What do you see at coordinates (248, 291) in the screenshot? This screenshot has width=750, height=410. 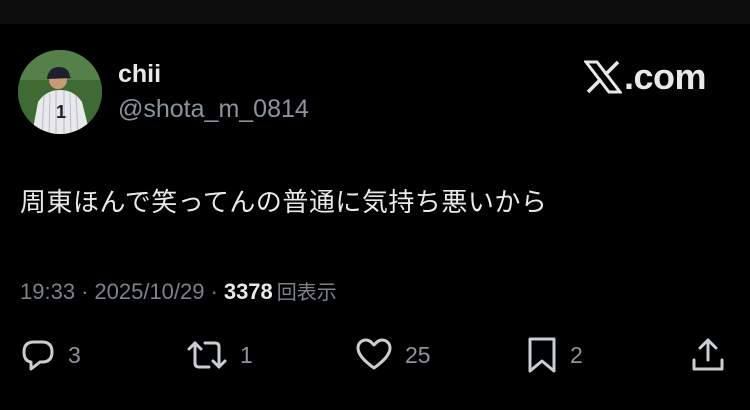 I see `view-count: 3378` at bounding box center [248, 291].